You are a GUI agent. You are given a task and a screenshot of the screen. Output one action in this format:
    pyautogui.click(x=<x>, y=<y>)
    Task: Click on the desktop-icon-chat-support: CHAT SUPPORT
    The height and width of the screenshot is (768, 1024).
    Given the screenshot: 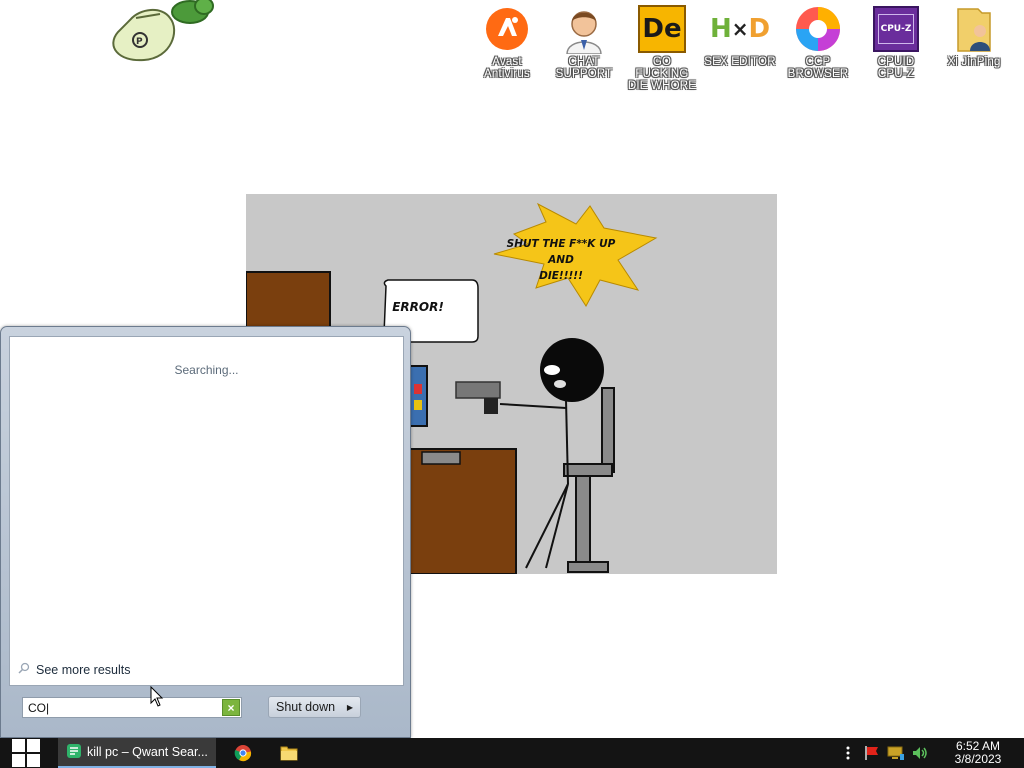 What is the action you would take?
    pyautogui.click(x=584, y=42)
    